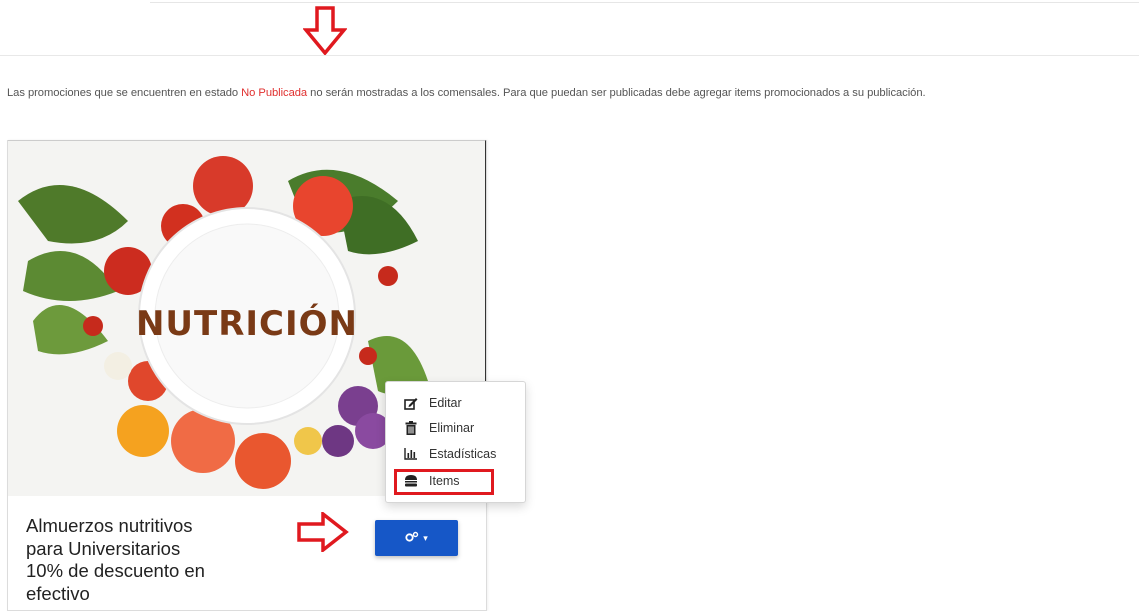 The height and width of the screenshot is (611, 1139). Describe the element at coordinates (58, 593) in the screenshot. I see `promotion-line: efectivo` at that location.